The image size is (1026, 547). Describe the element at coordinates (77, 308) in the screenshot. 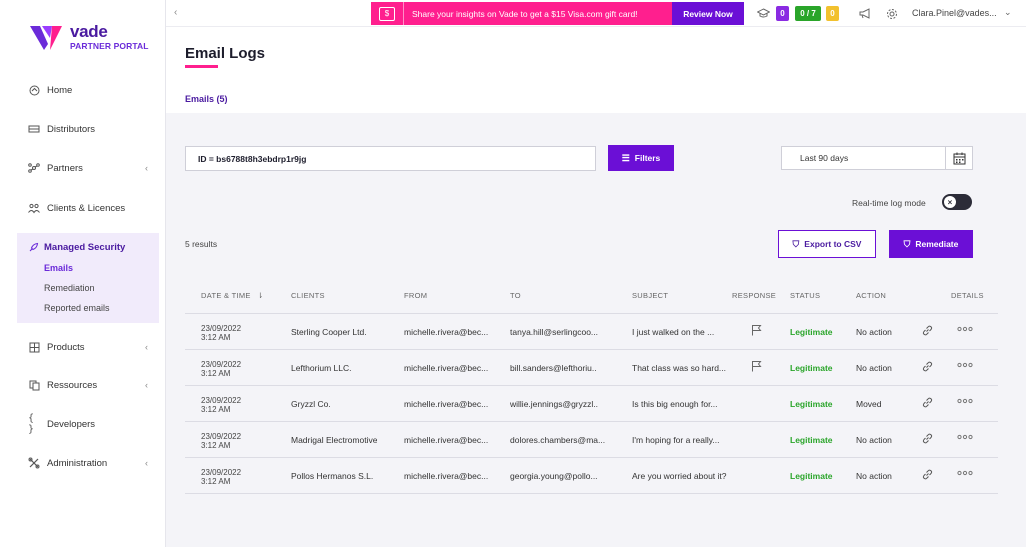

I see `sidebar-subitem-reported-emails: Reported emails` at that location.